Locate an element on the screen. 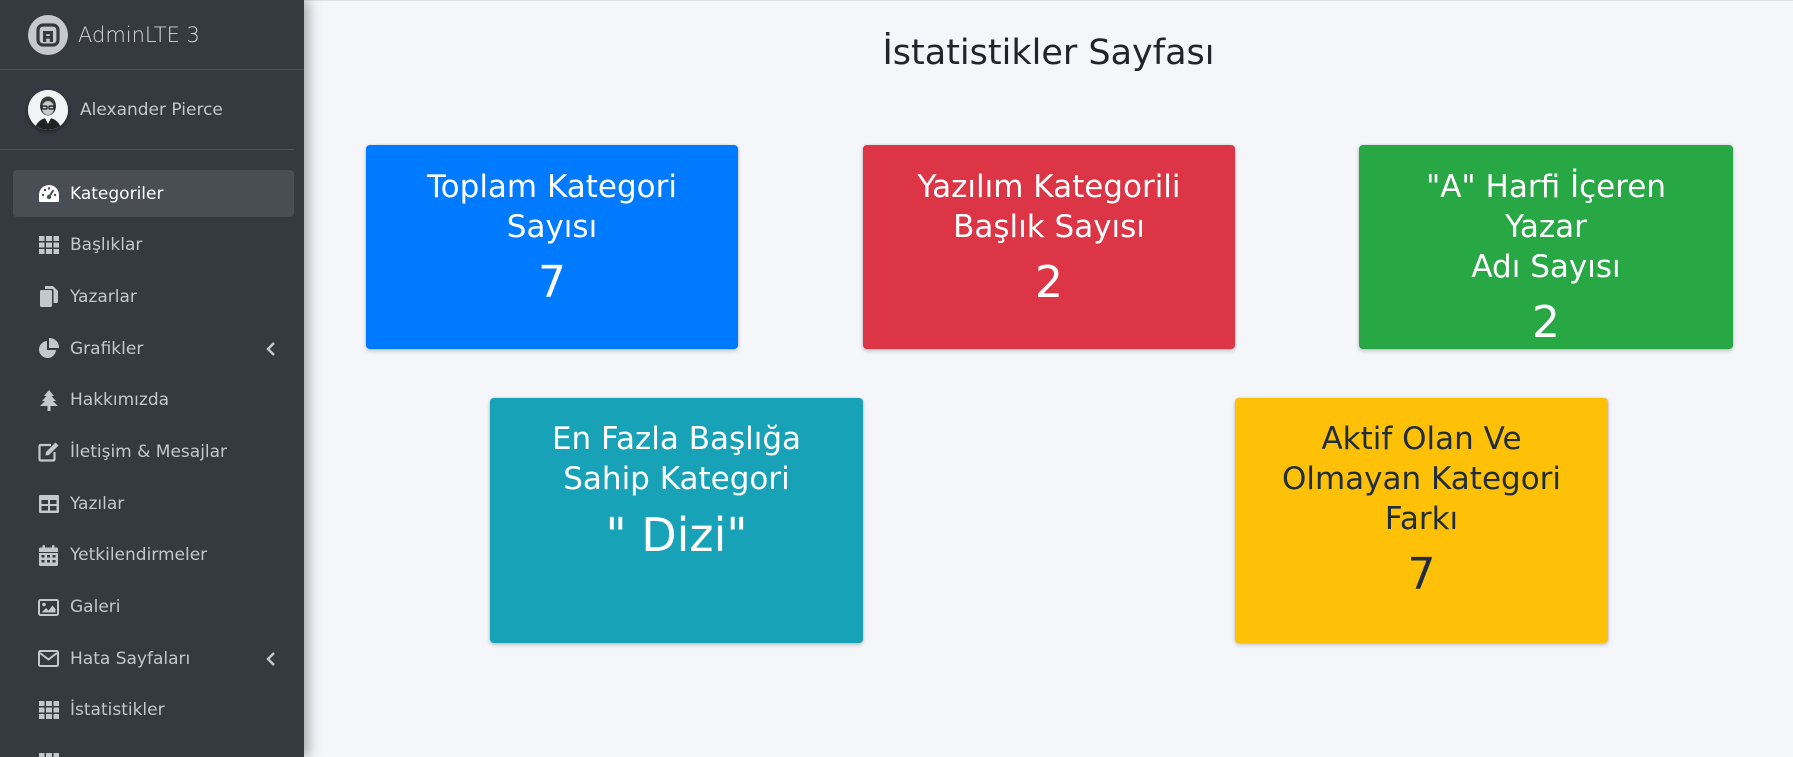 Image resolution: width=1793 pixels, height=757 pixels. card-title: Aktif Olan Ve Olmayan Kategori Farkı is located at coordinates (1421, 479).